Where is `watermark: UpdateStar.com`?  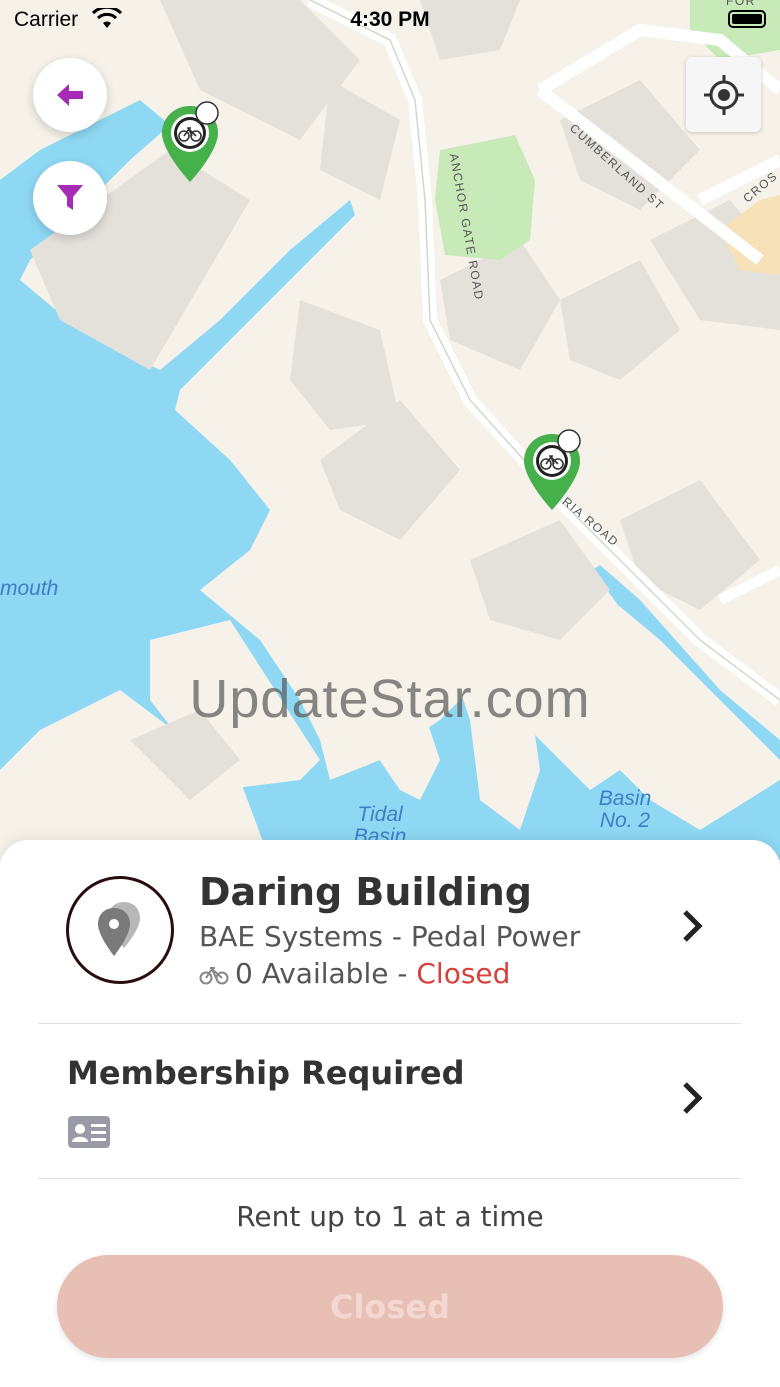 watermark: UpdateStar.com is located at coordinates (390, 699).